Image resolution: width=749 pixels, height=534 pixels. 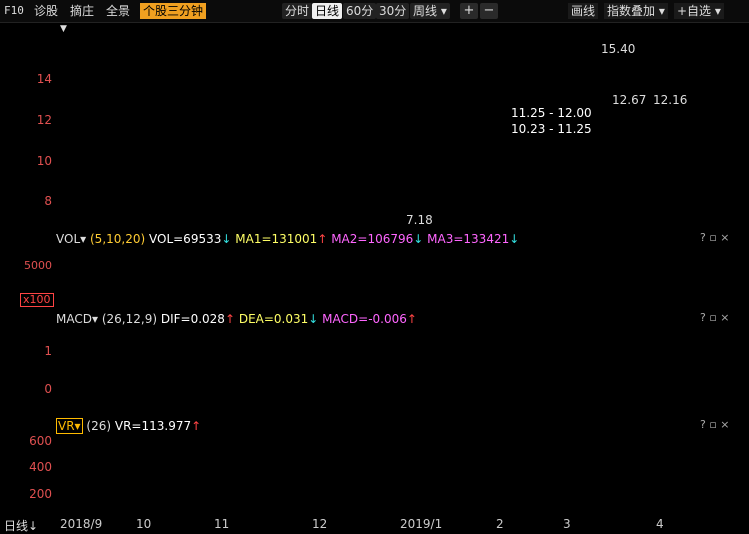 I want to click on zoom-out-button: −, so click(x=489, y=11).